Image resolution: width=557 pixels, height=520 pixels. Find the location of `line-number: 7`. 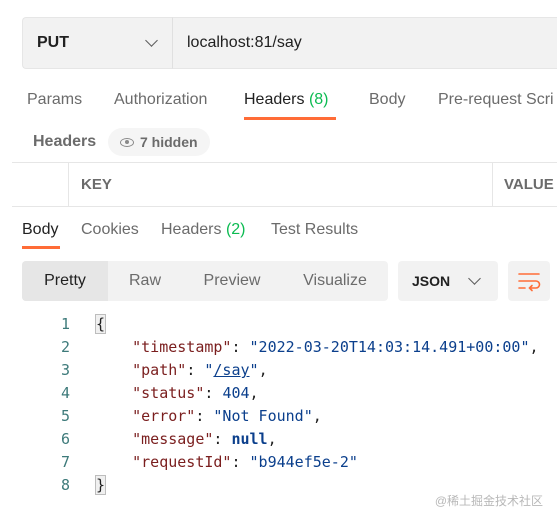

line-number: 7 is located at coordinates (65, 462).